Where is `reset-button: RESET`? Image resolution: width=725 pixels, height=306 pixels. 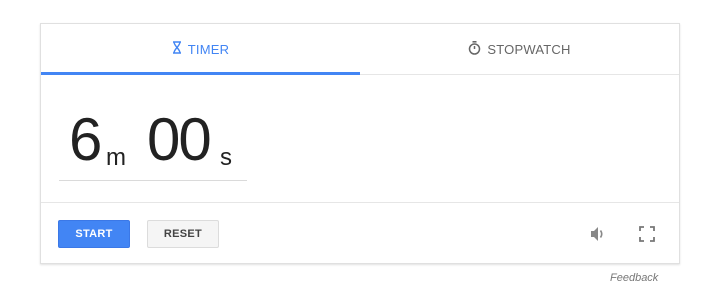 reset-button: RESET is located at coordinates (183, 234).